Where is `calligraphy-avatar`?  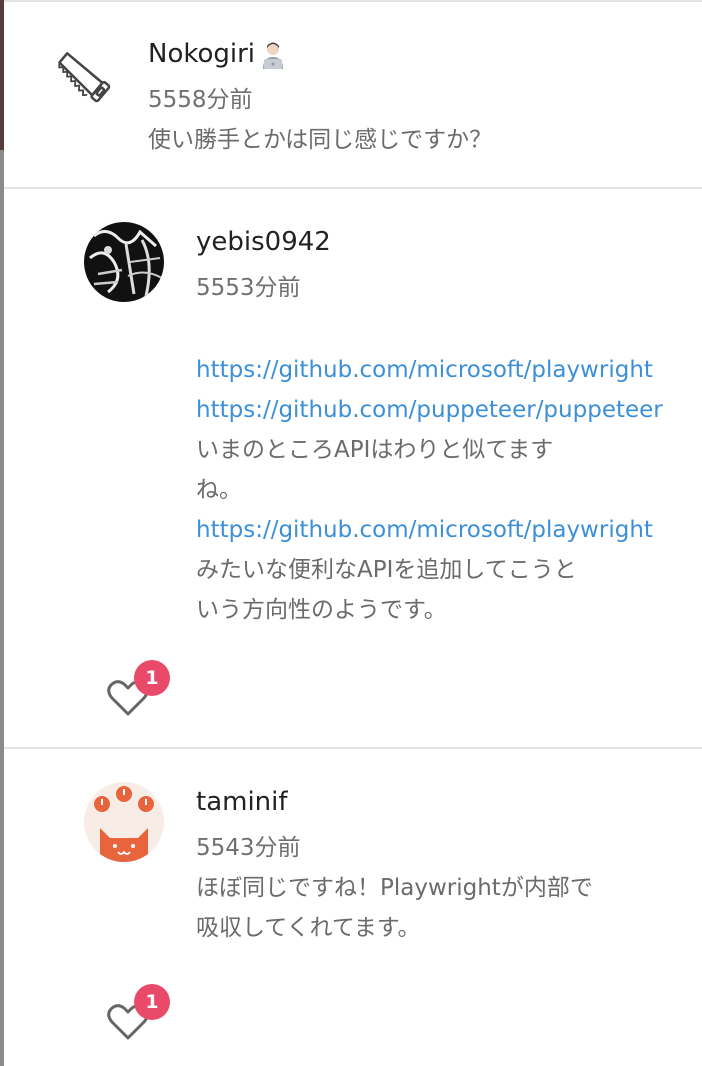
calligraphy-avatar is located at coordinates (124, 262).